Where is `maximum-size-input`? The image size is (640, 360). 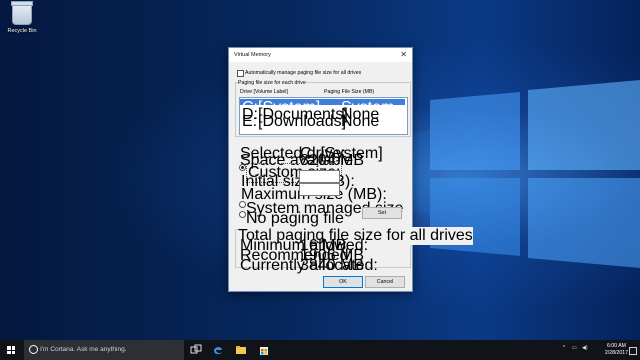
maximum-size-input is located at coordinates (319, 189).